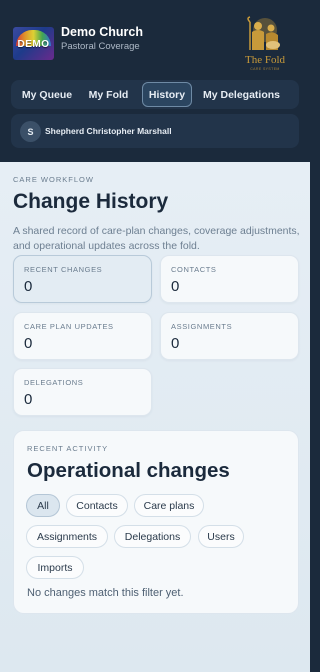 Image resolution: width=320 pixels, height=672 pixels. I want to click on user-name: Shepherd Christopher Marshall, so click(108, 131).